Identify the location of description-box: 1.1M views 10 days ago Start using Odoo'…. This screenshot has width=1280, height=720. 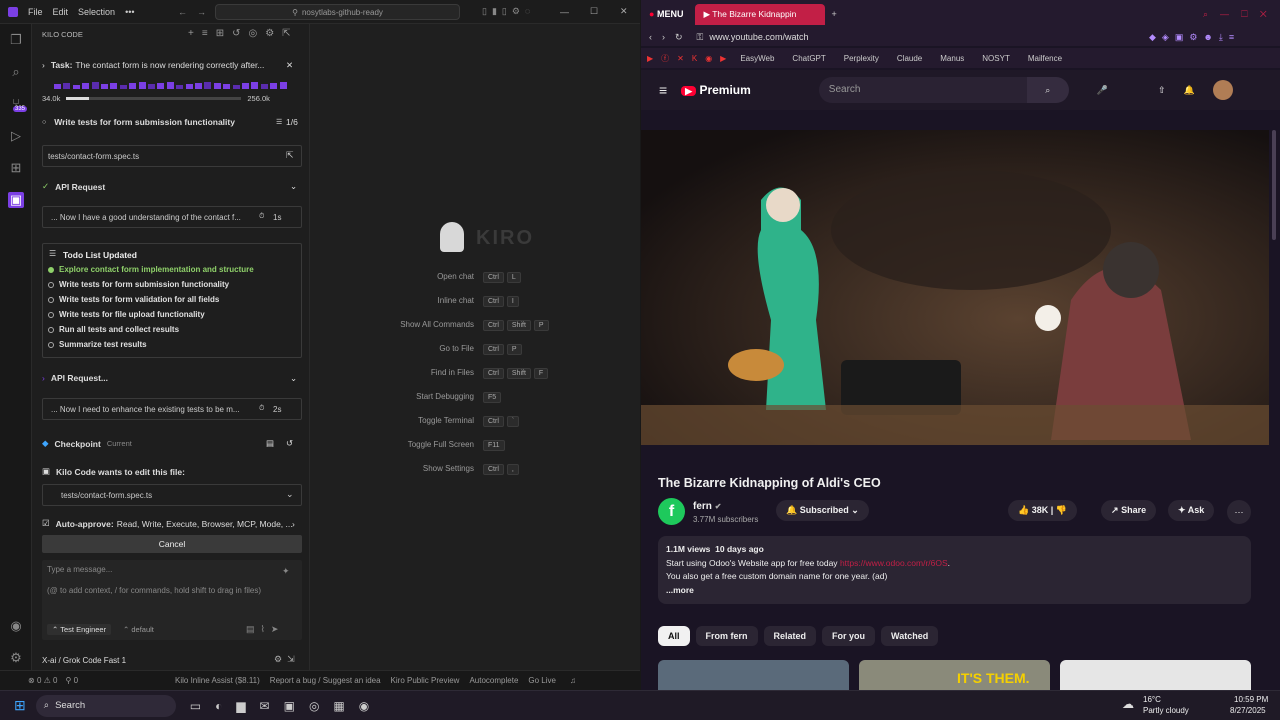
(954, 570).